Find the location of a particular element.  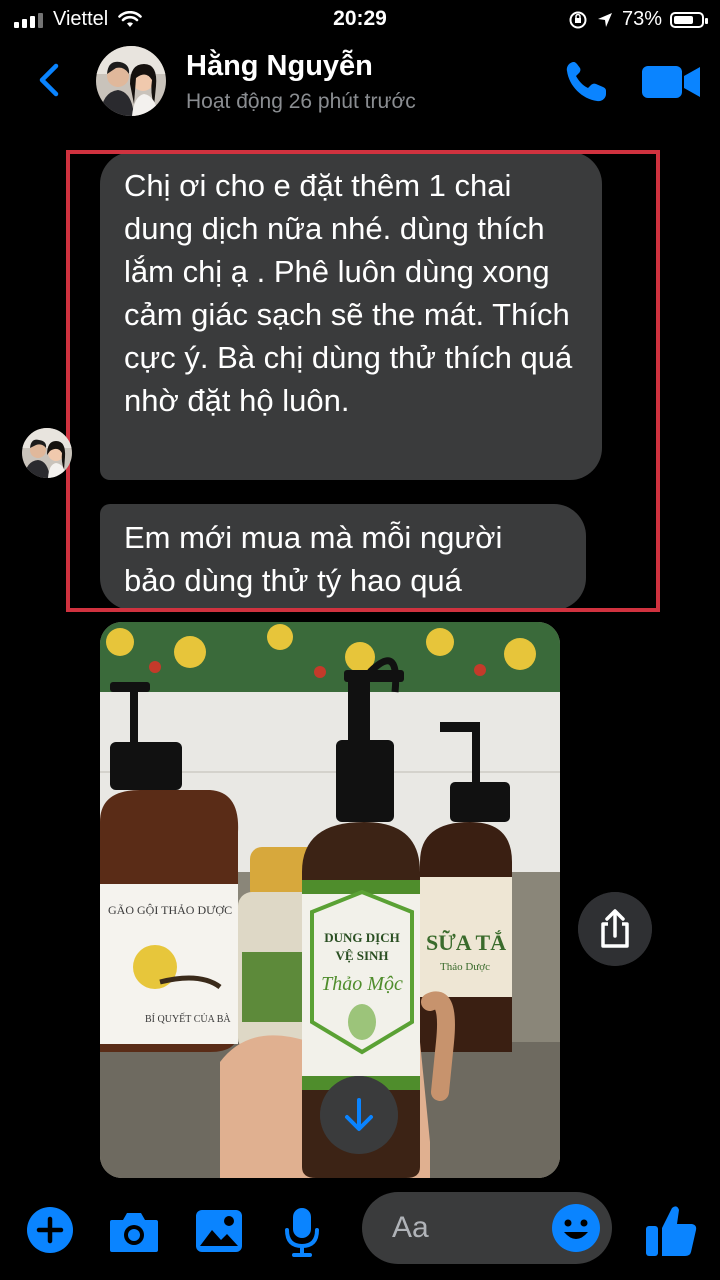

back-chevron-icon is located at coordinates (50, 80).